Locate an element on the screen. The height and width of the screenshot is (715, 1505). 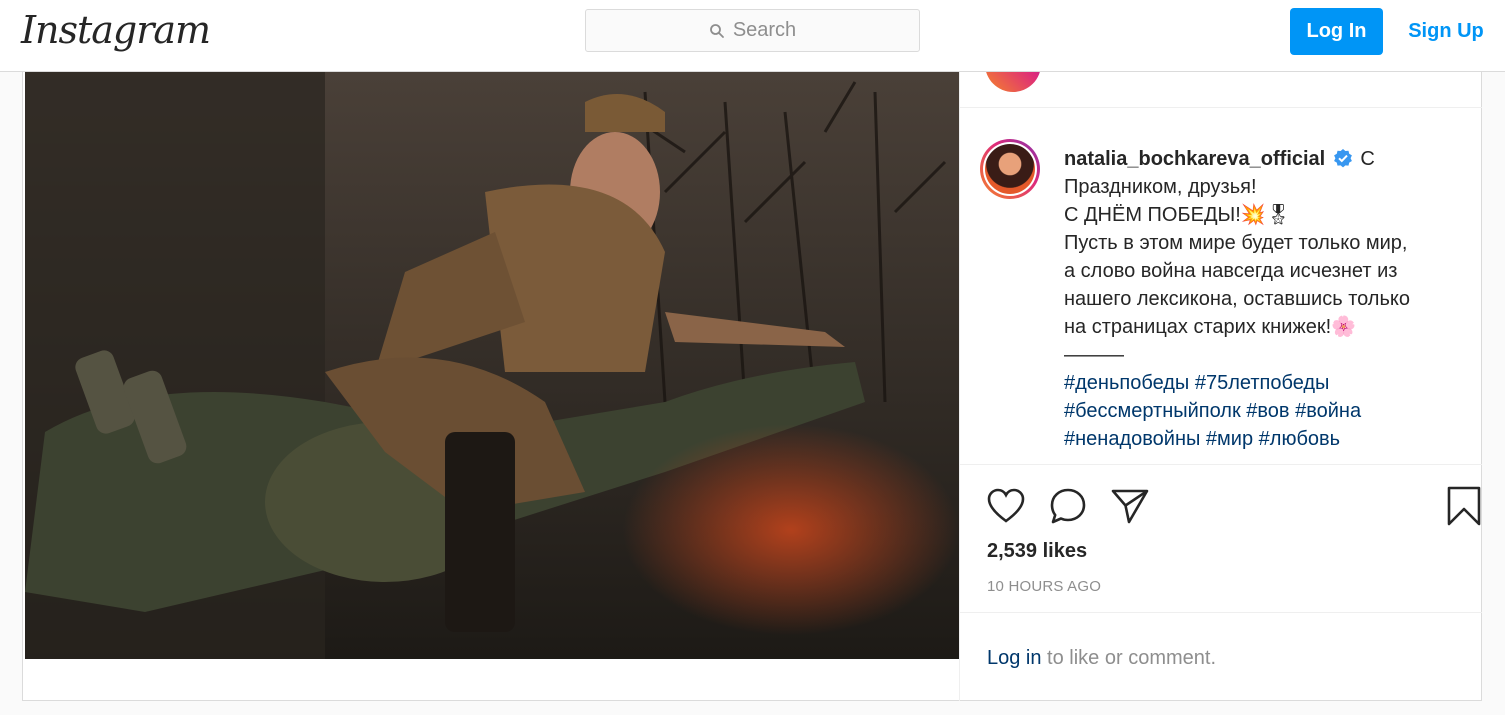
caption-line: С is located at coordinates (1367, 159).